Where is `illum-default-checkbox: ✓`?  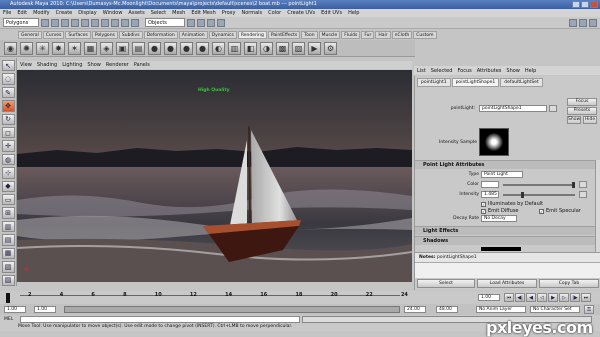 illum-default-checkbox: ✓ is located at coordinates (483, 204).